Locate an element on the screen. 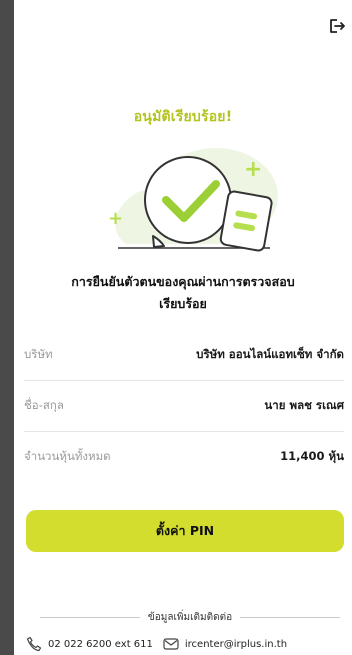 The height and width of the screenshot is (655, 352). contact-email: ircenter@irplus.in.th is located at coordinates (225, 644).